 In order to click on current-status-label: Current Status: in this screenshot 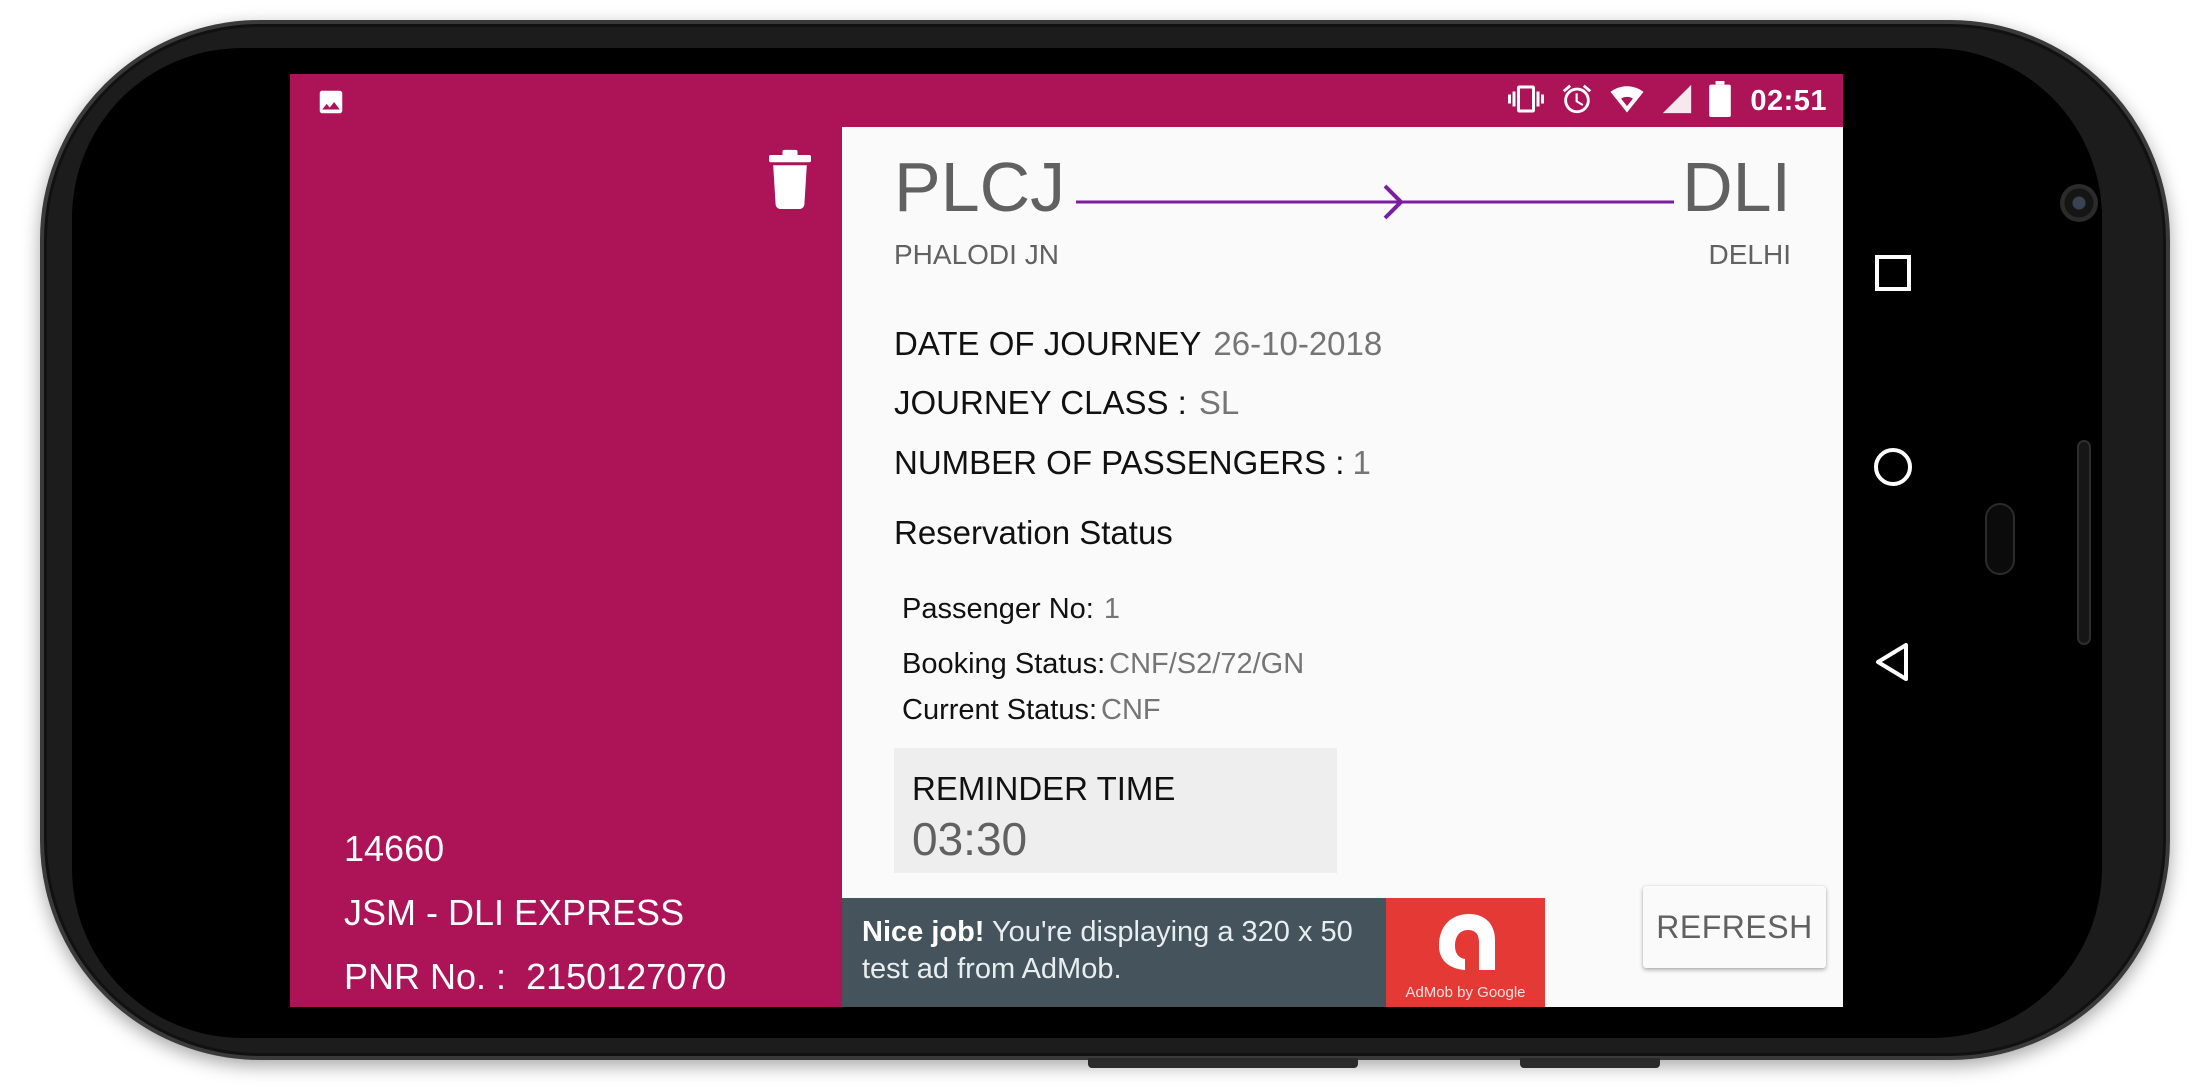, I will do `click(1000, 710)`.